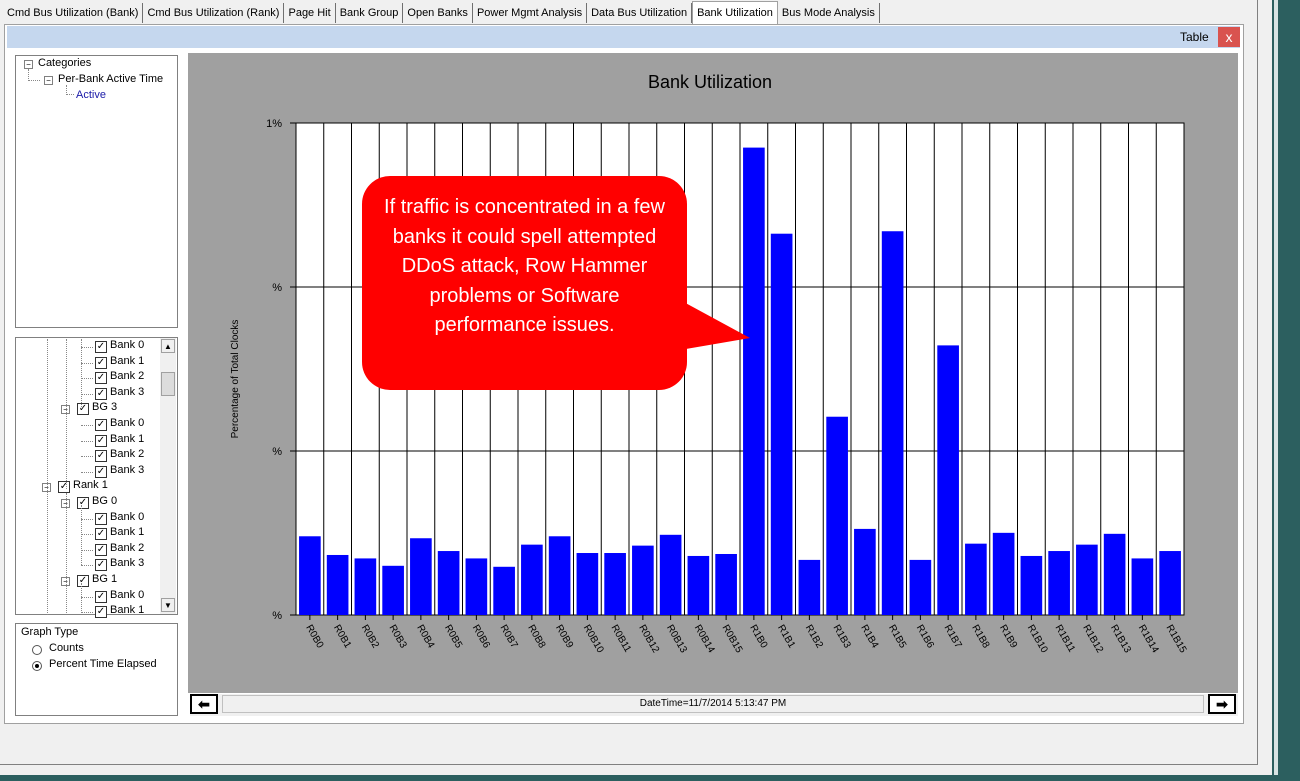  I want to click on bar-R0B14, so click(698, 585).